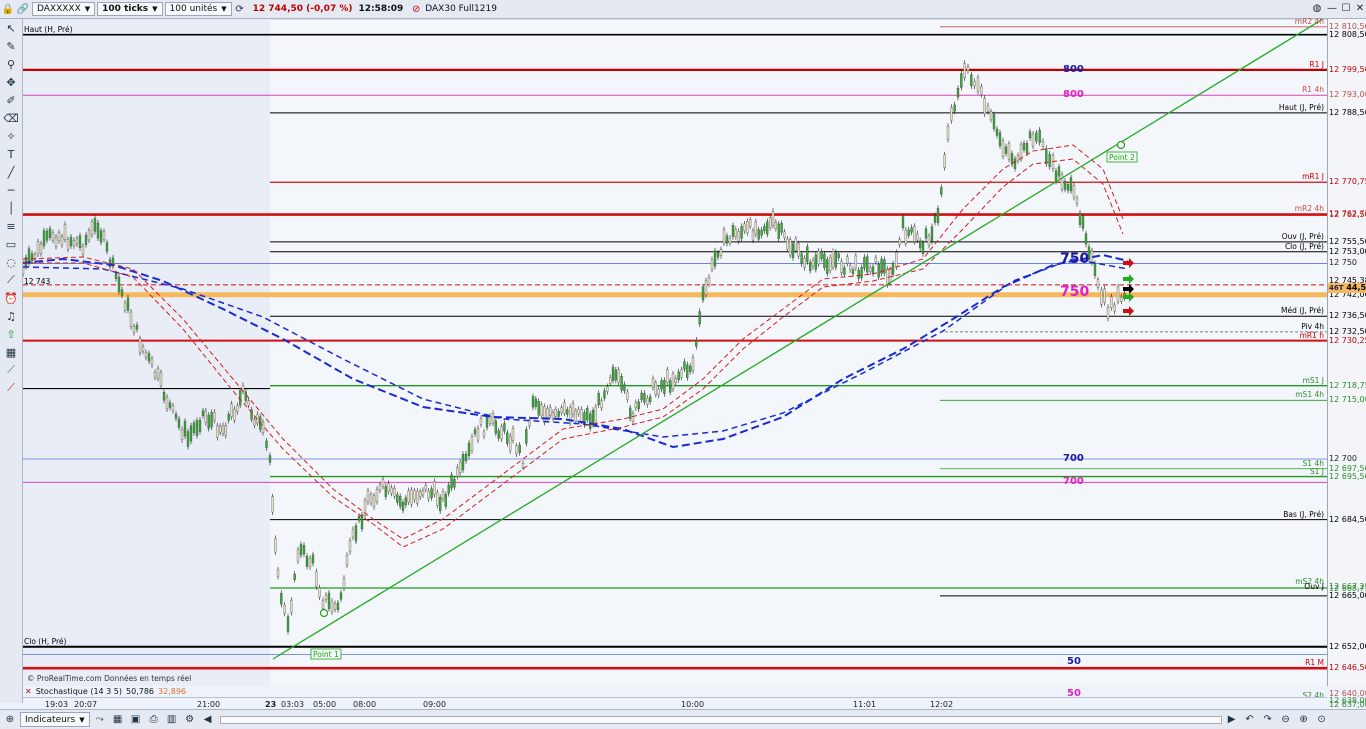 Image resolution: width=1366 pixels, height=729 pixels. What do you see at coordinates (55, 719) in the screenshot?
I see `indicators-button: Indicateurs ▼` at bounding box center [55, 719].